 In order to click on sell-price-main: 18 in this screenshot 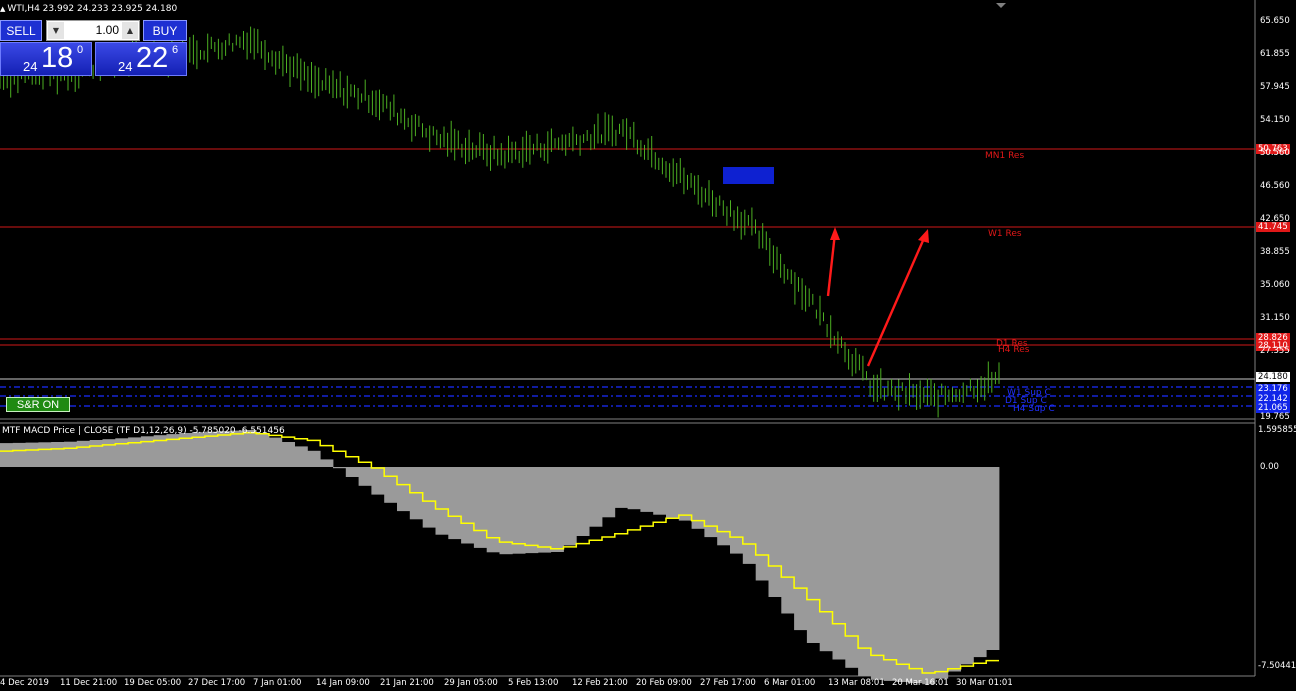, I will do `click(57, 58)`.